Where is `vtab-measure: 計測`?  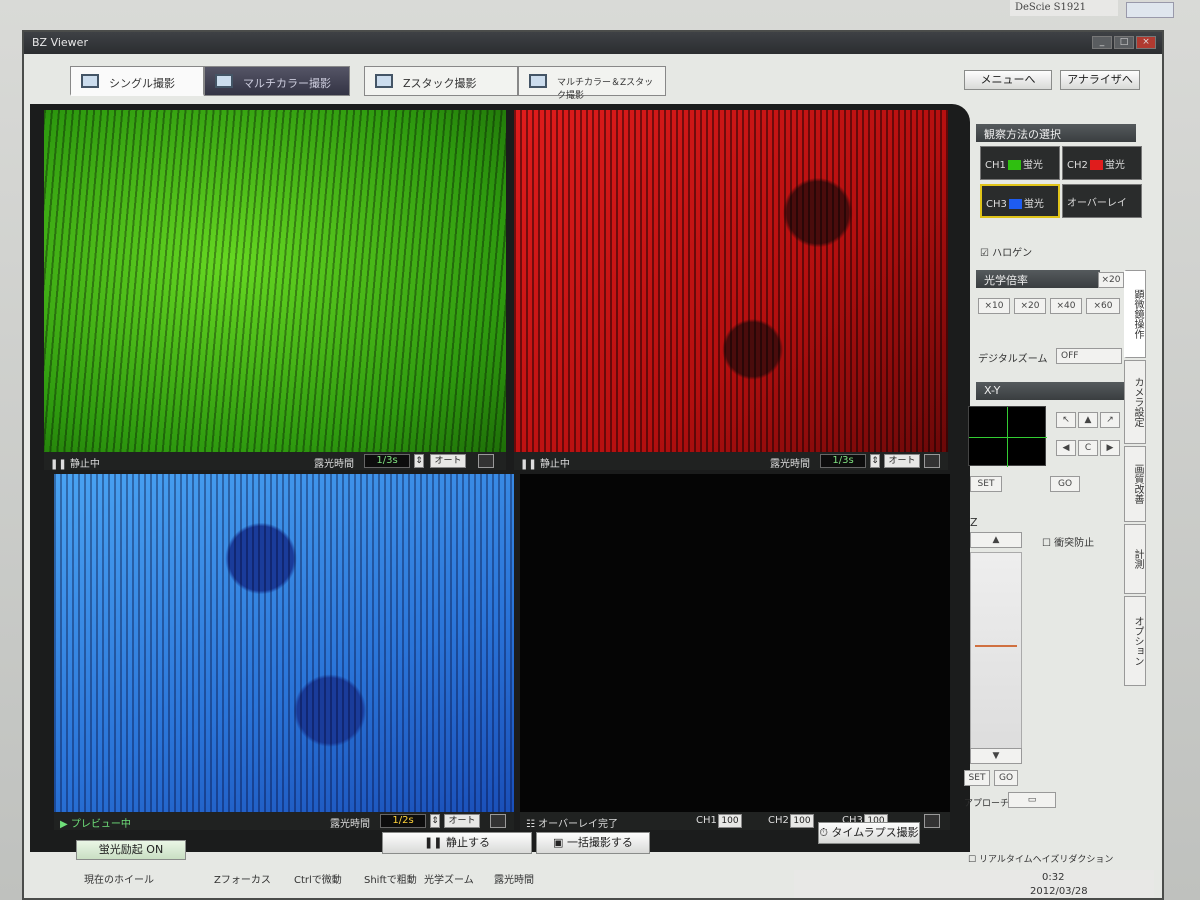 vtab-measure: 計測 is located at coordinates (1135, 559).